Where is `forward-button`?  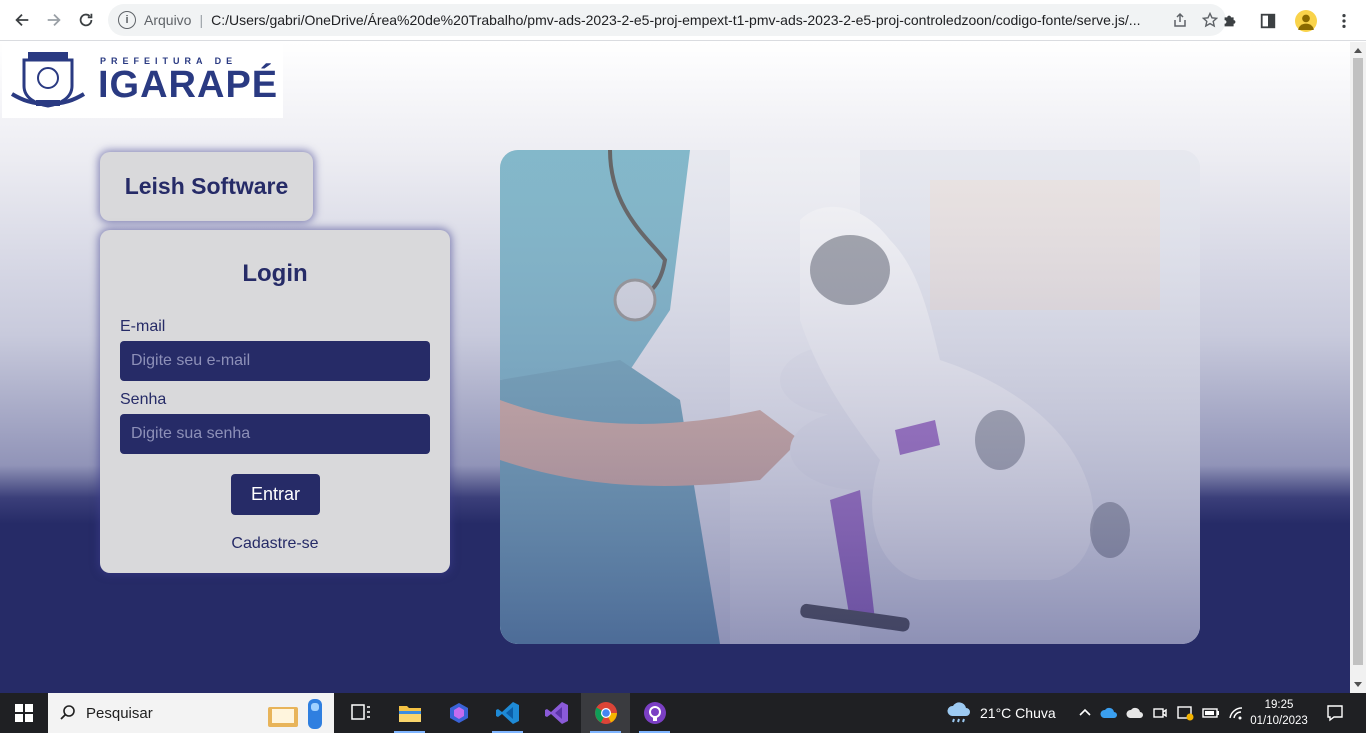 forward-button is located at coordinates (54, 20).